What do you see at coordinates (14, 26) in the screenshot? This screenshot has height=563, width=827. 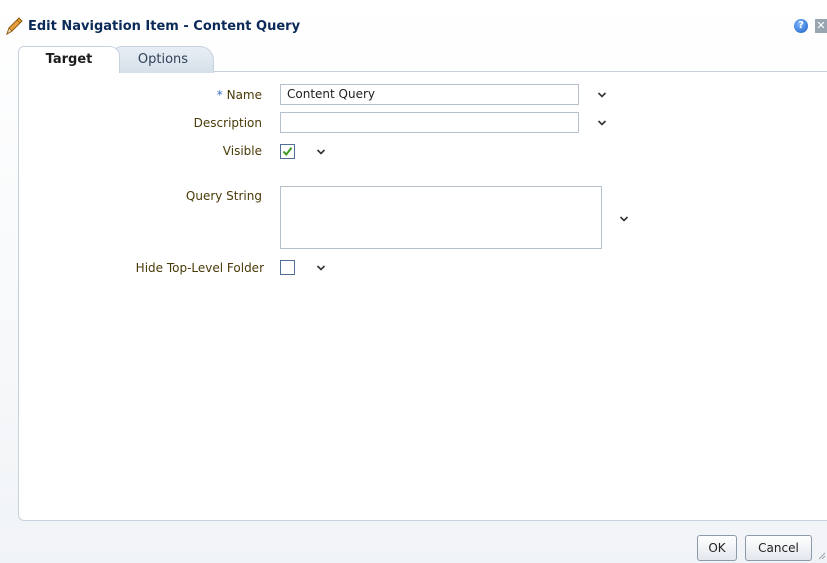 I see `pencil-icon` at bounding box center [14, 26].